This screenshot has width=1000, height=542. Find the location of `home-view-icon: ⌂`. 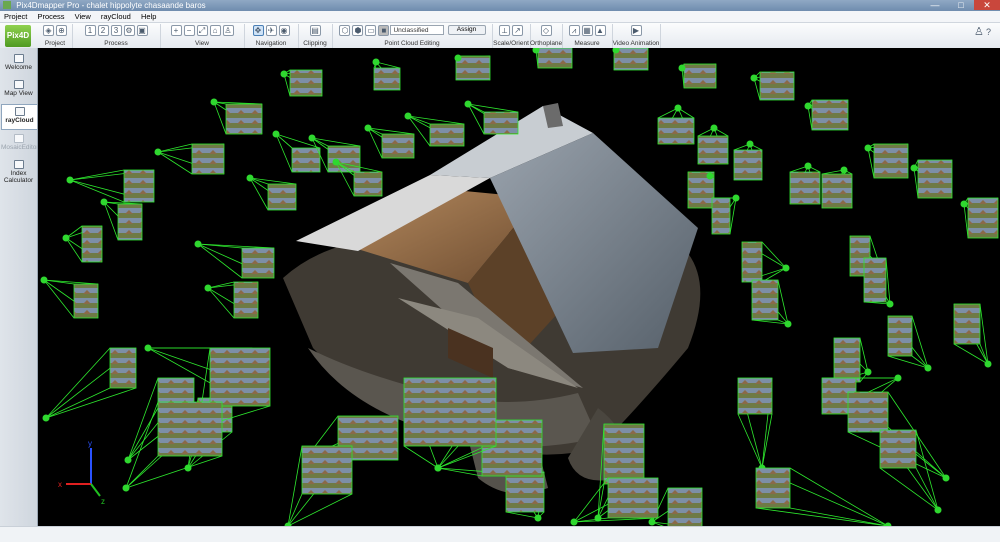

home-view-icon: ⌂ is located at coordinates (215, 30).